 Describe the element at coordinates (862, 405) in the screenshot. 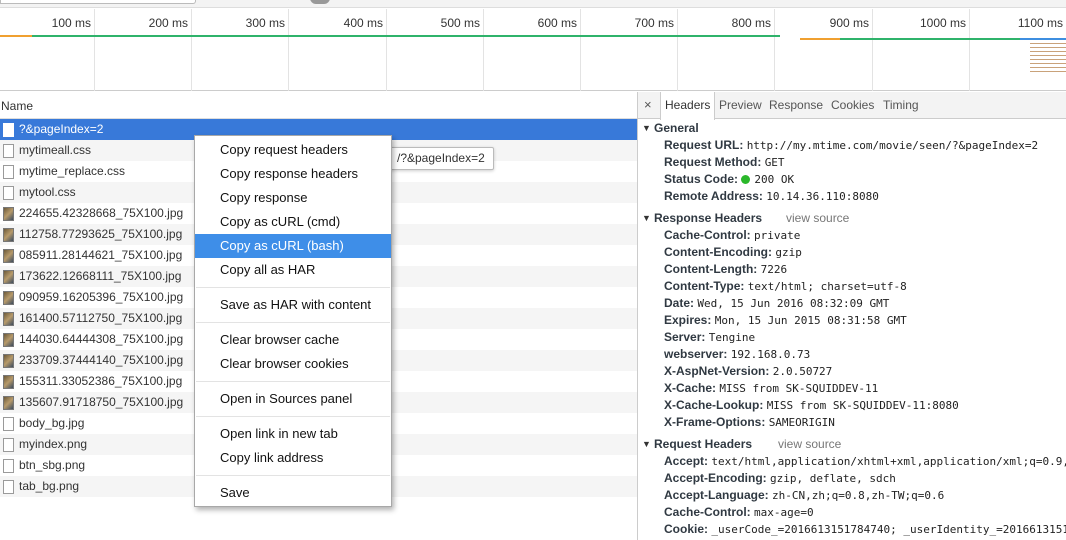

I see `header-value: MISS from SK-SQUIDDEV-11:8080` at that location.